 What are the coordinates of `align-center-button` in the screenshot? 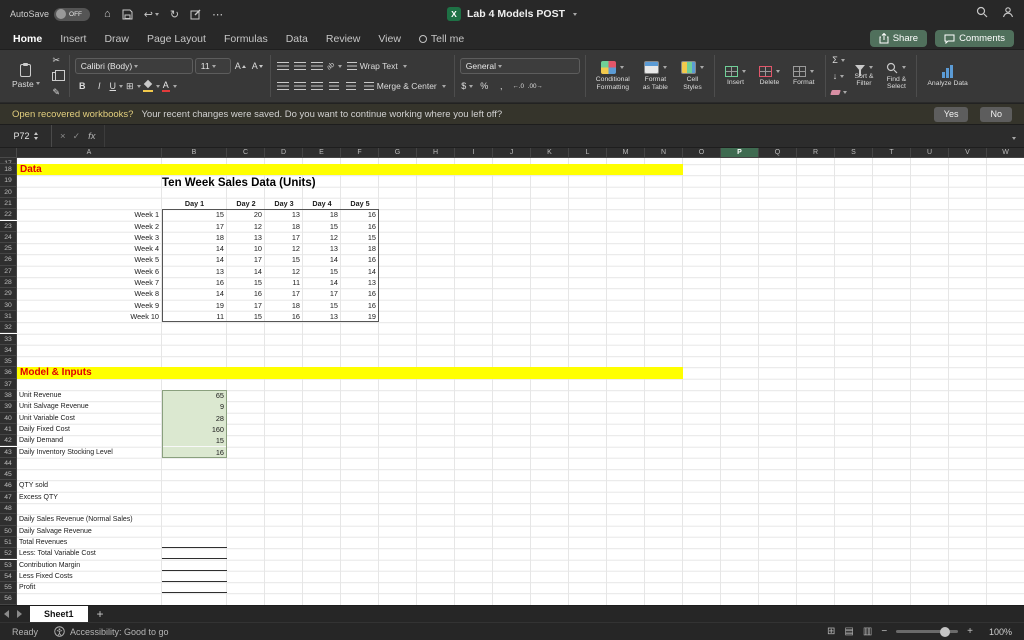 It's located at (300, 86).